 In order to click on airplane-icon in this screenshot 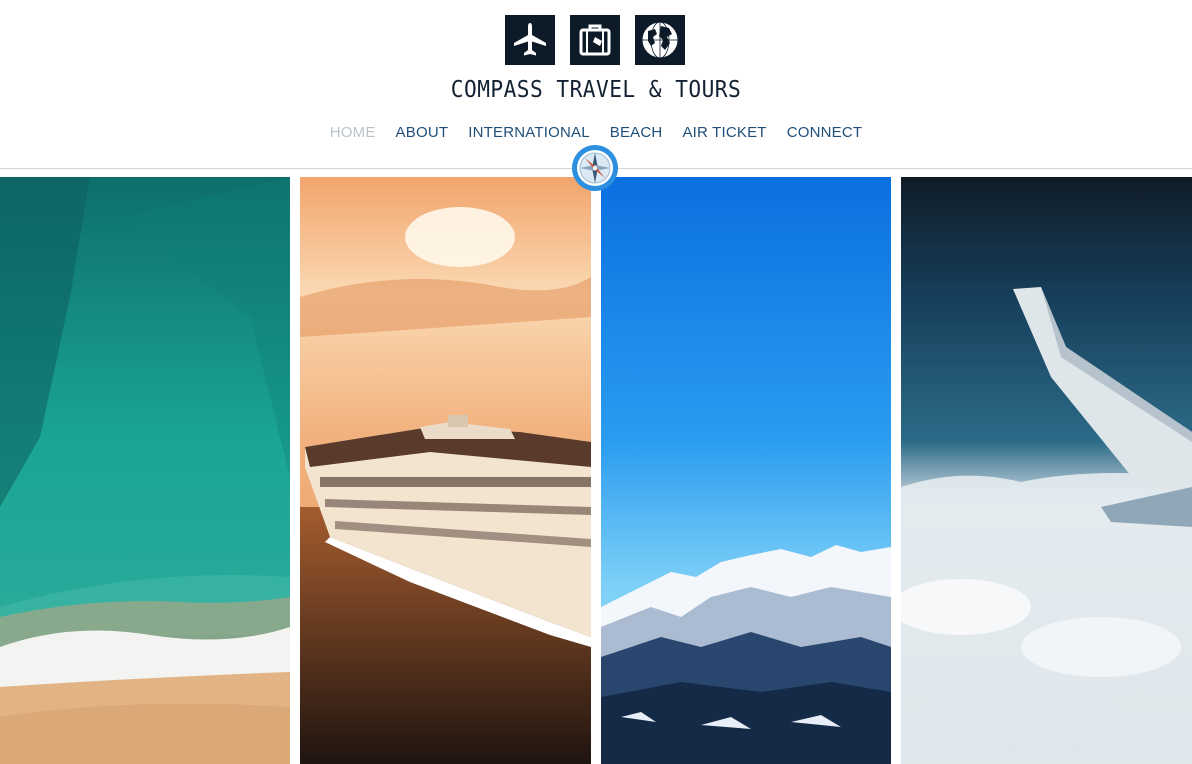, I will do `click(530, 40)`.